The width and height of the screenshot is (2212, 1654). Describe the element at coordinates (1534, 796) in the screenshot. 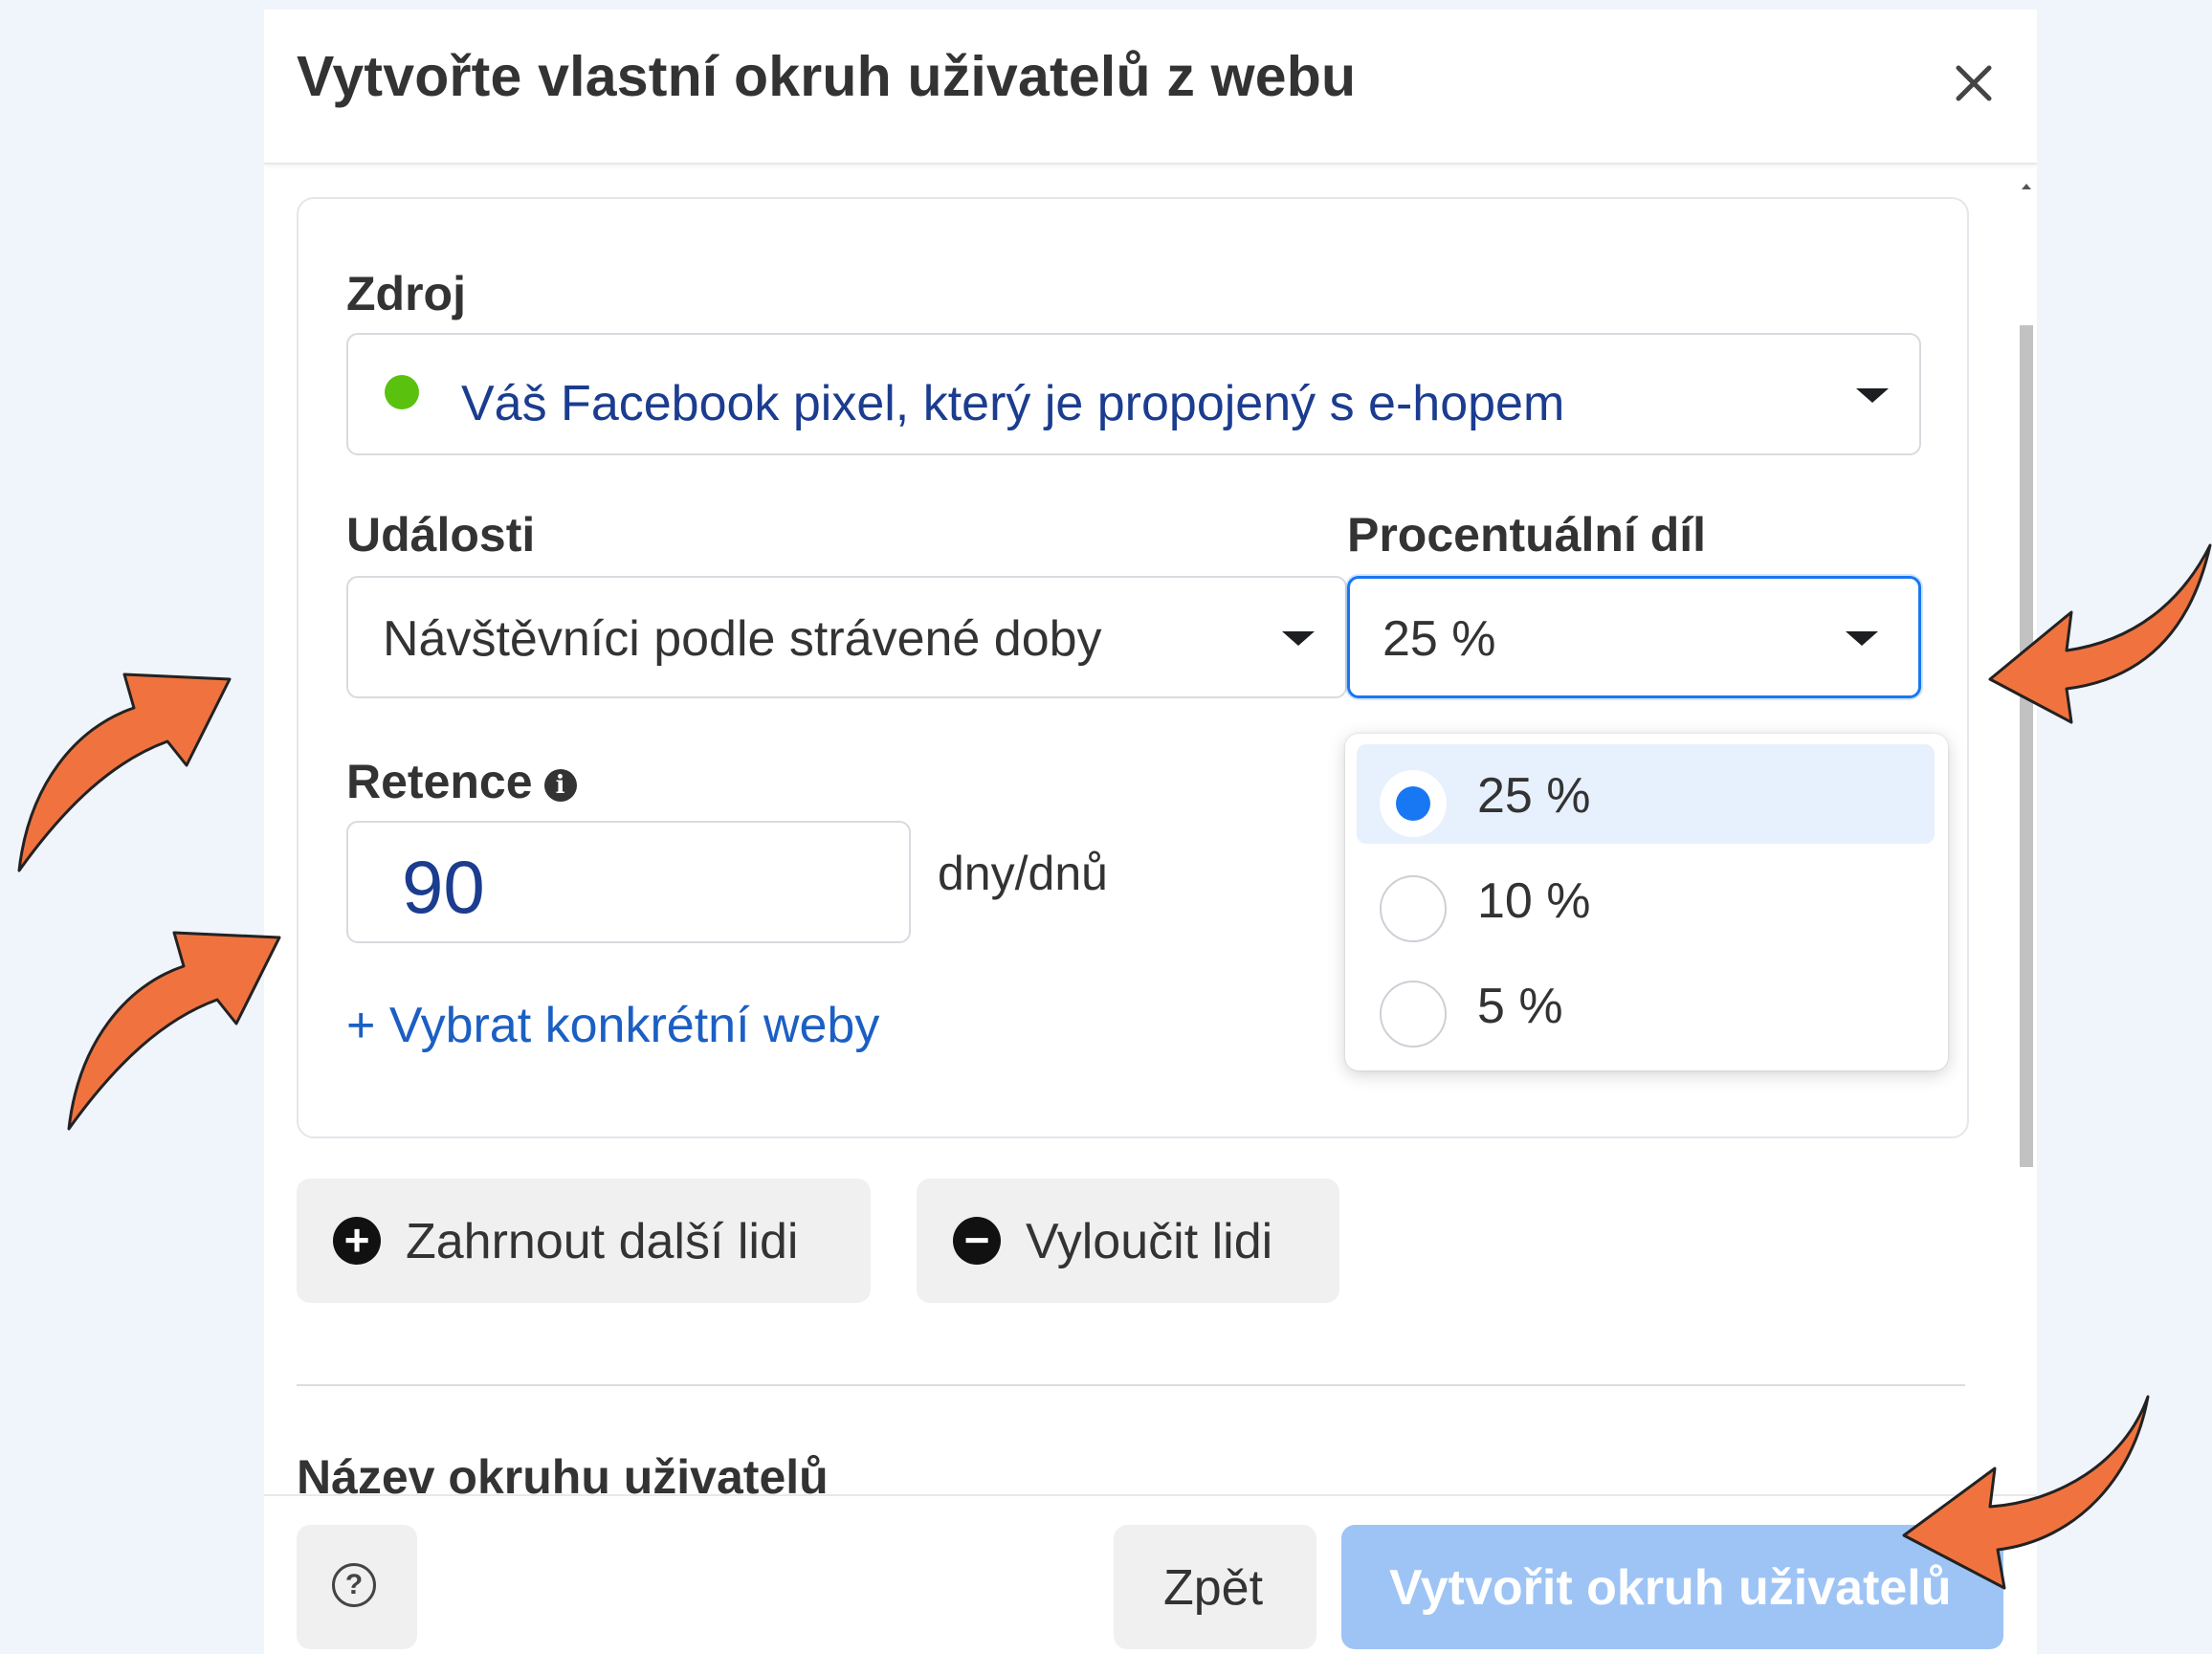

I see `percentage-option-label: 25 %` at that location.